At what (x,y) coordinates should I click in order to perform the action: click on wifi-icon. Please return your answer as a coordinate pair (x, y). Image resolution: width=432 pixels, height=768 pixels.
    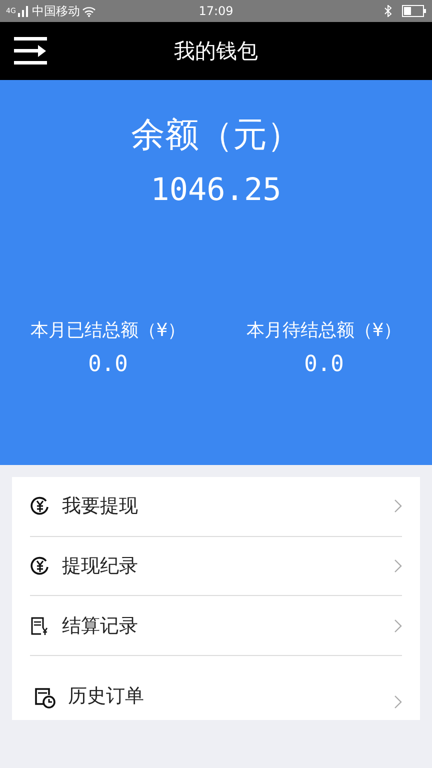
    Looking at the image, I should click on (89, 11).